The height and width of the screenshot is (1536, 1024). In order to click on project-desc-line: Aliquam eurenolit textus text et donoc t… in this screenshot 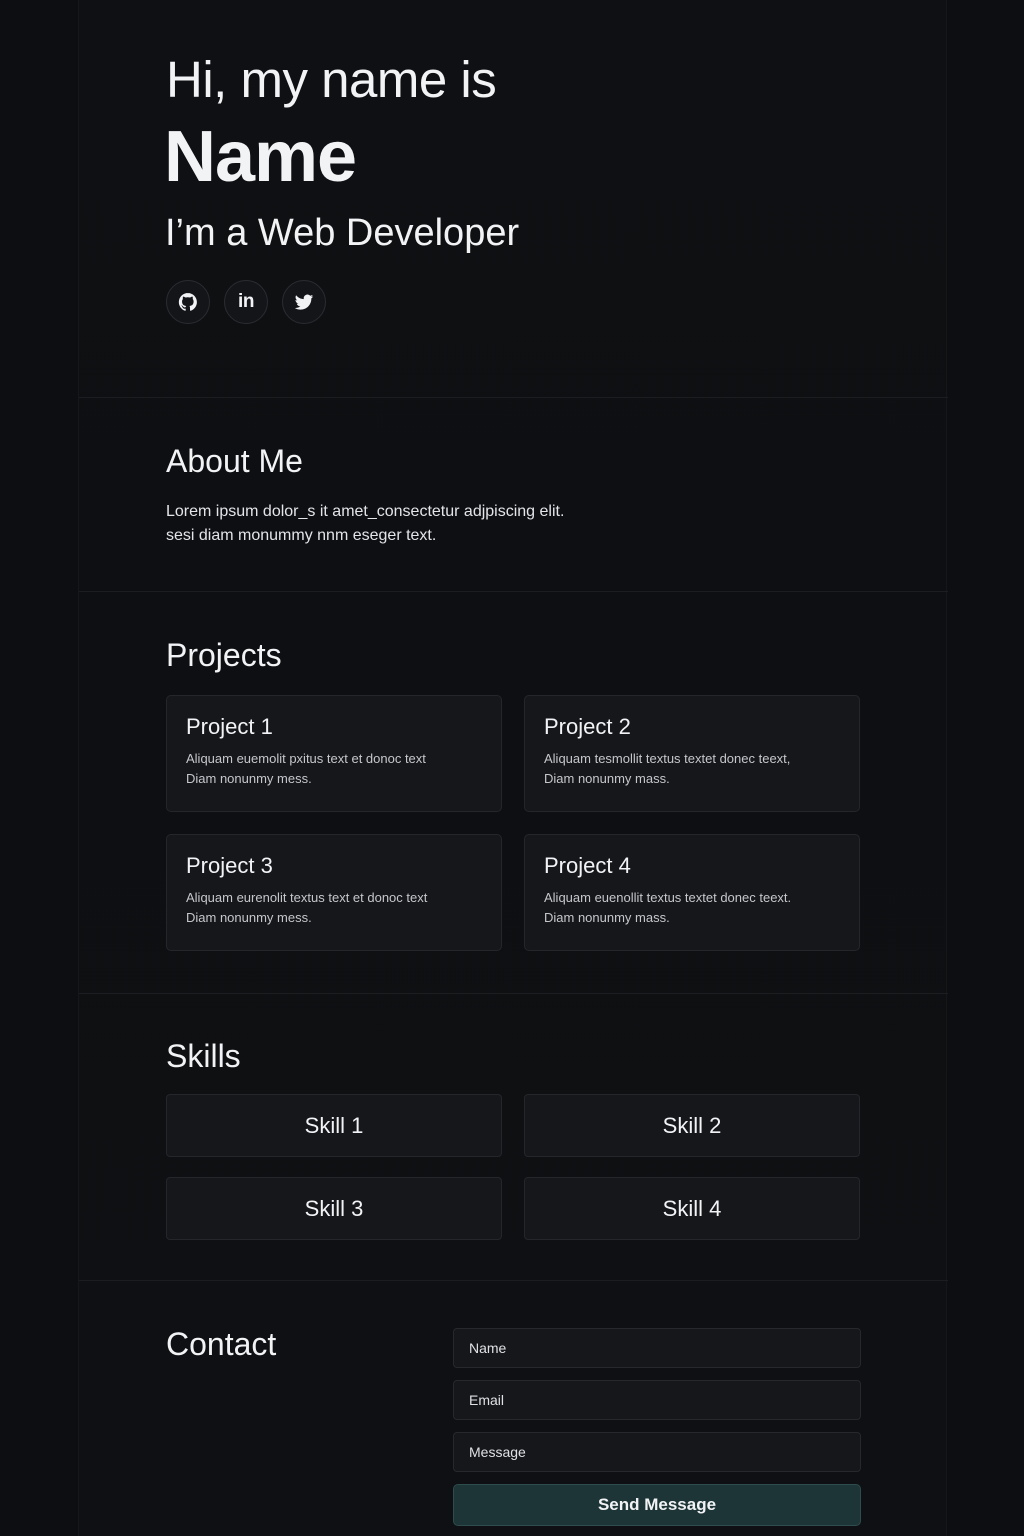, I will do `click(307, 897)`.